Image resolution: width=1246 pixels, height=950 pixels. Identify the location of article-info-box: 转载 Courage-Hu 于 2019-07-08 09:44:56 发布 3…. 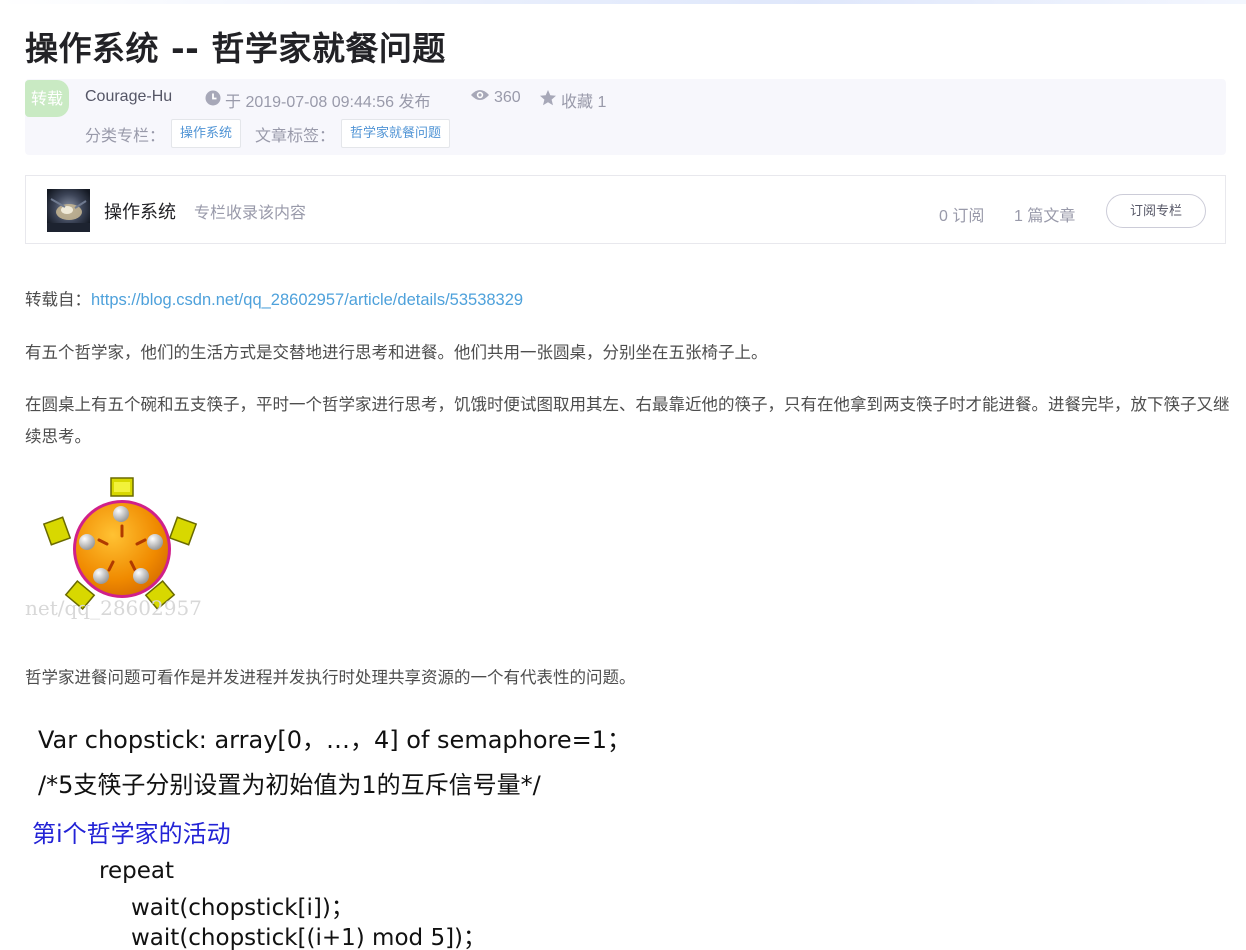
(625, 117).